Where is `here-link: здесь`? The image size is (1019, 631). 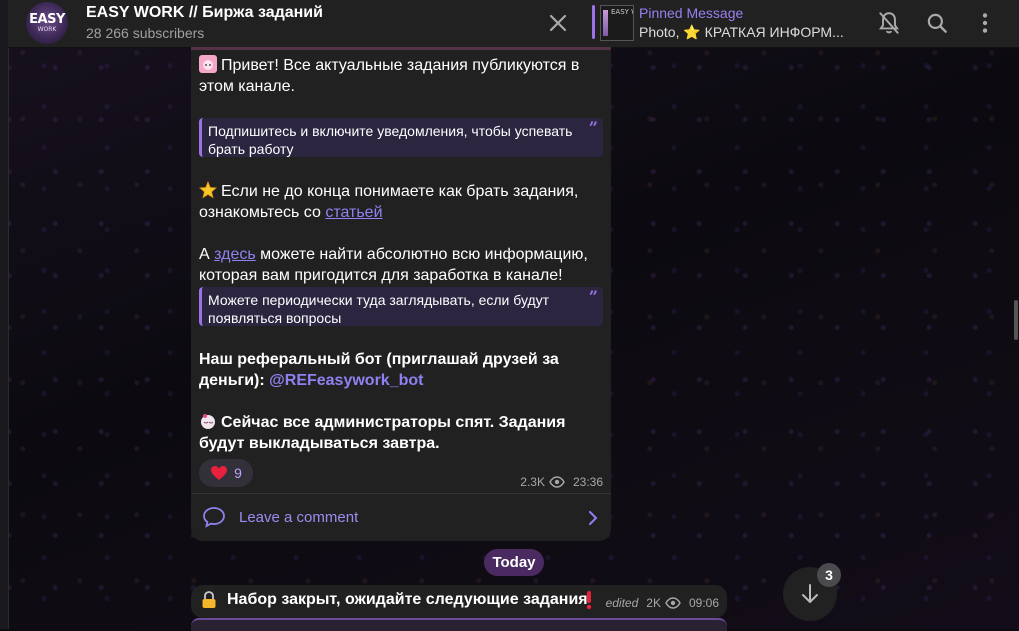 here-link: здесь is located at coordinates (235, 254).